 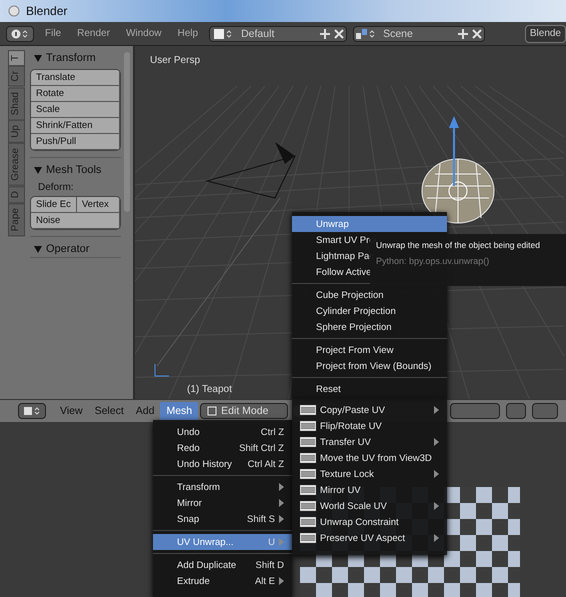 I want to click on tooltip-text: Unwrap the mesh of the object being edited, so click(x=458, y=245).